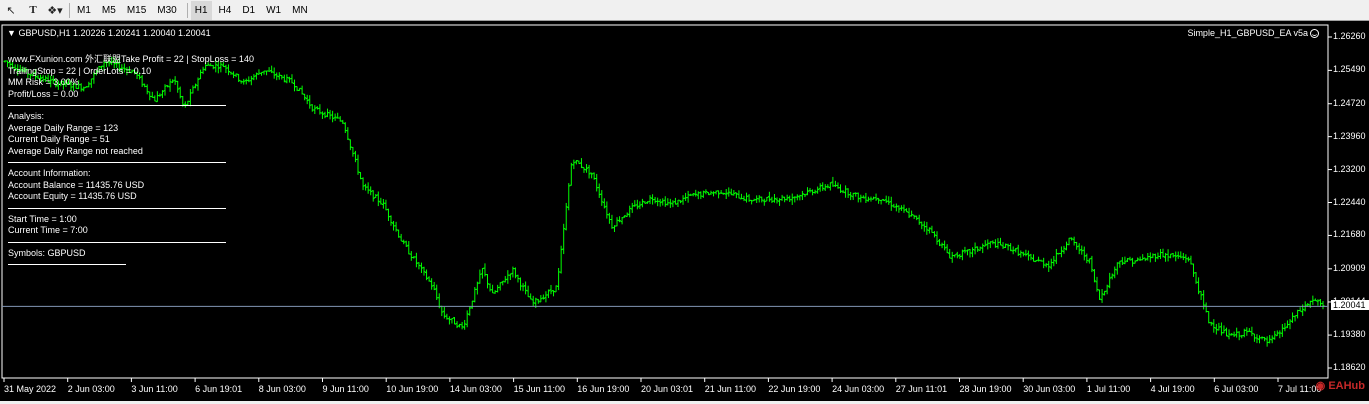 The image size is (1369, 404). I want to click on text-tool-icon: T, so click(33, 10).